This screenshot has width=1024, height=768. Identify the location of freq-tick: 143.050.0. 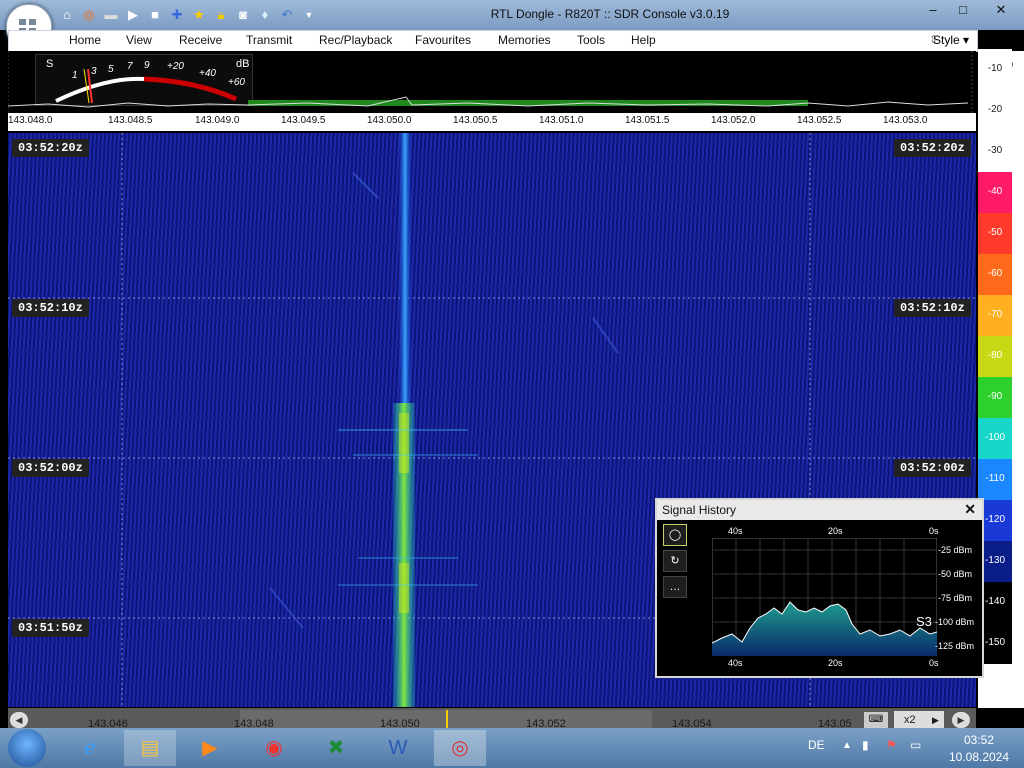
(389, 120).